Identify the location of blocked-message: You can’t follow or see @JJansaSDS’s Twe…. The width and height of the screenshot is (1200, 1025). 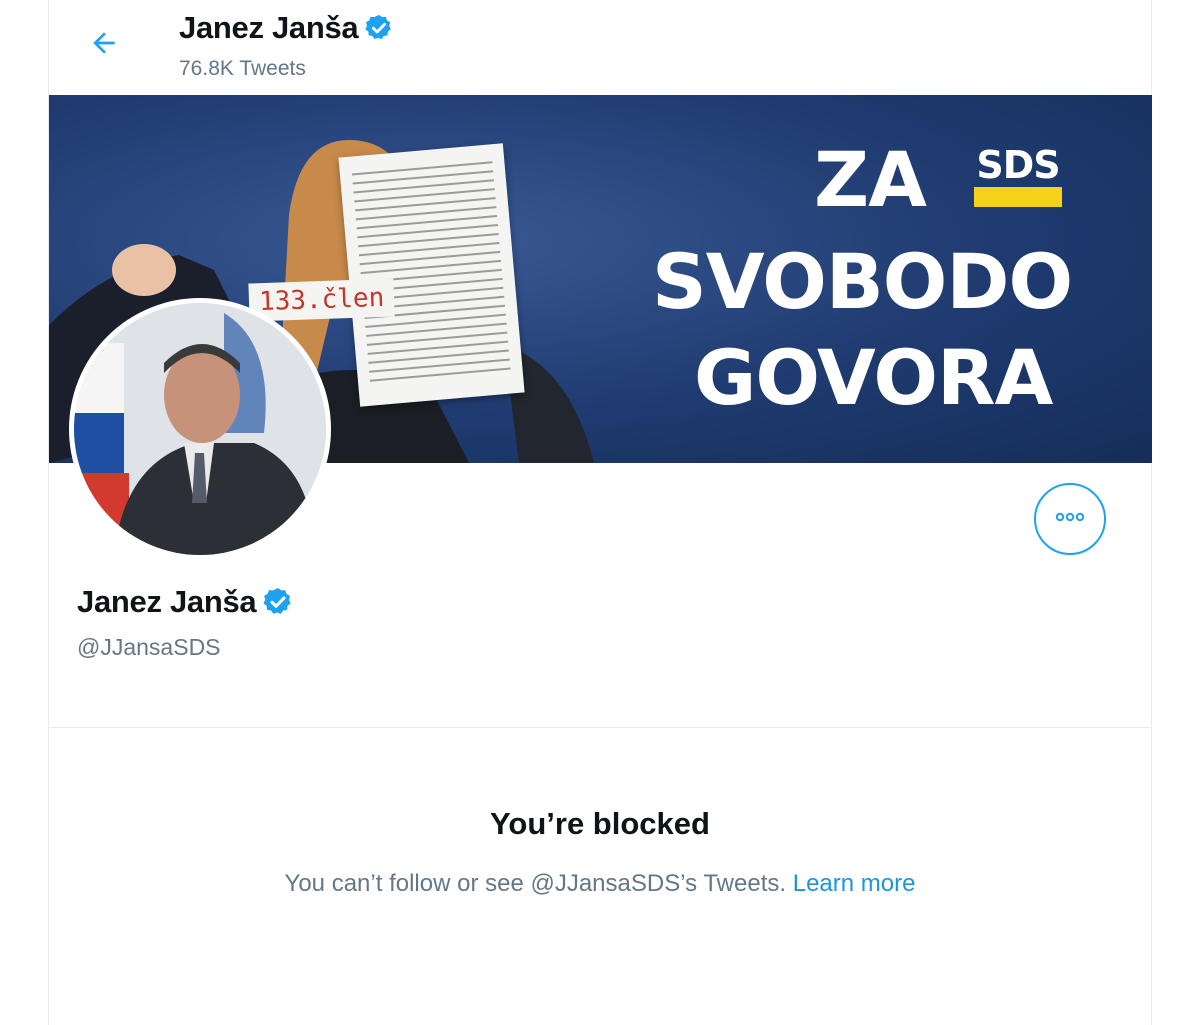
(600, 884).